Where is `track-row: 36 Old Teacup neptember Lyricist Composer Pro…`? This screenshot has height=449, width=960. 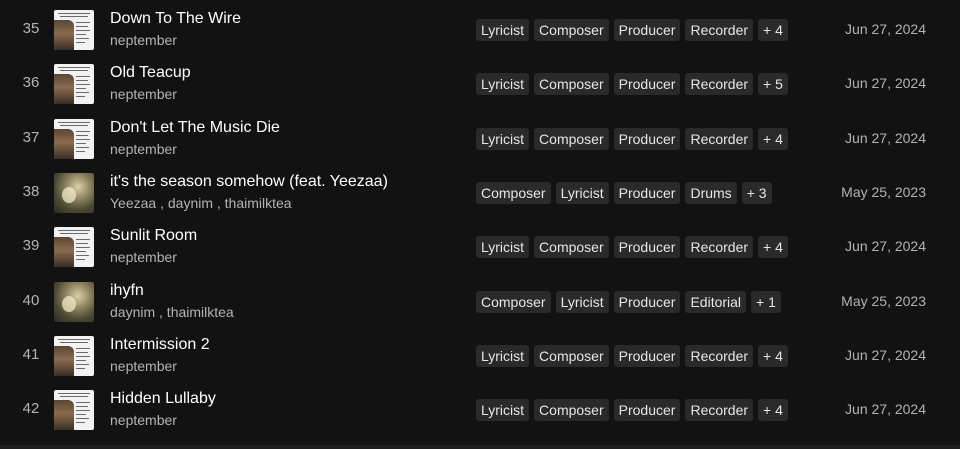
track-row: 36 Old Teacup neptember Lyricist Composer Pro… is located at coordinates (480, 83).